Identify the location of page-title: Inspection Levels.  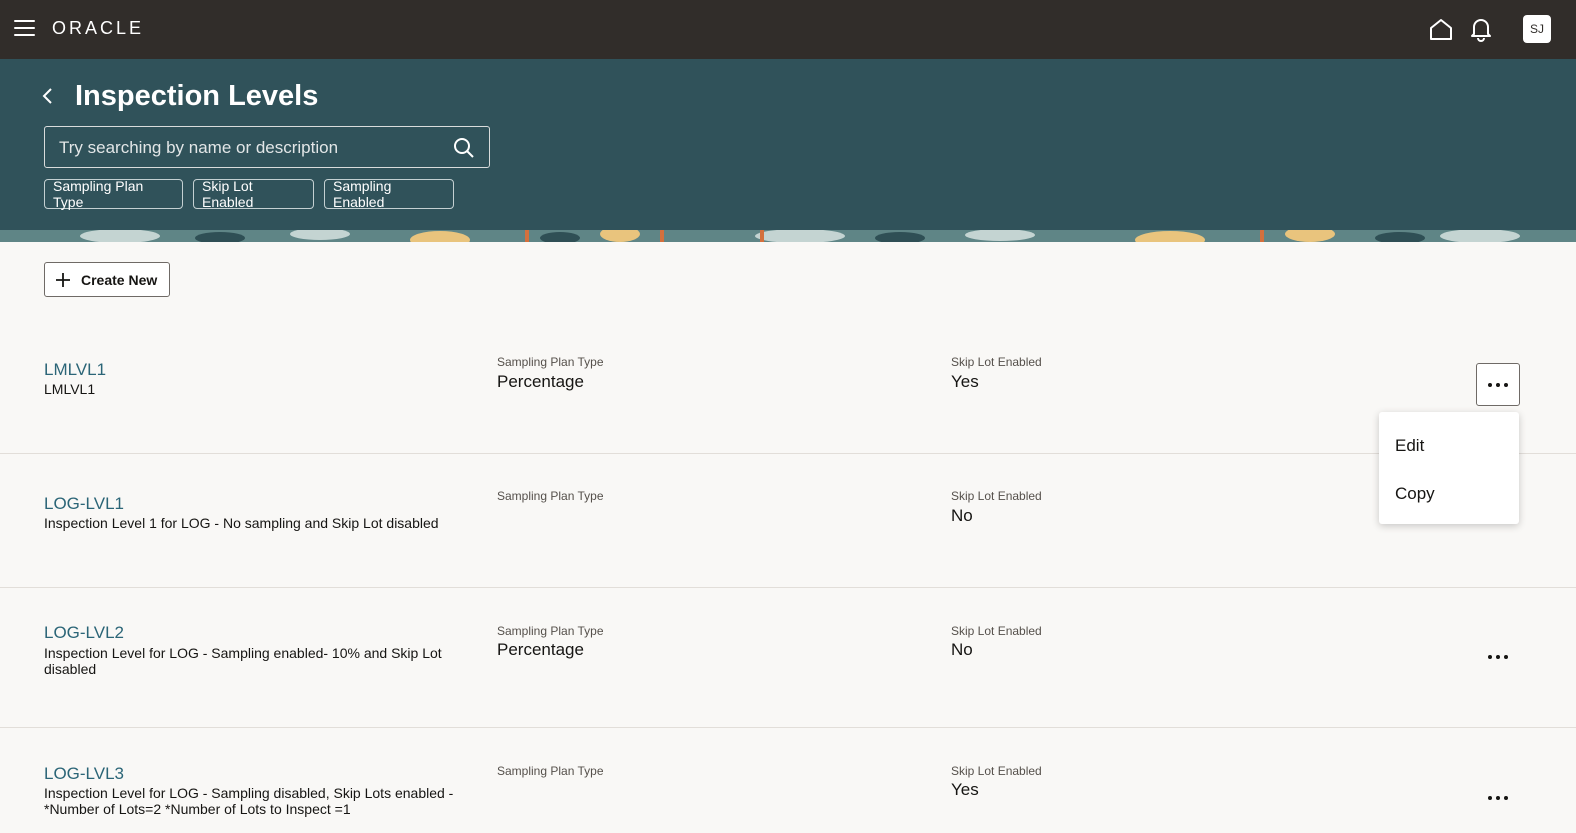
(197, 96).